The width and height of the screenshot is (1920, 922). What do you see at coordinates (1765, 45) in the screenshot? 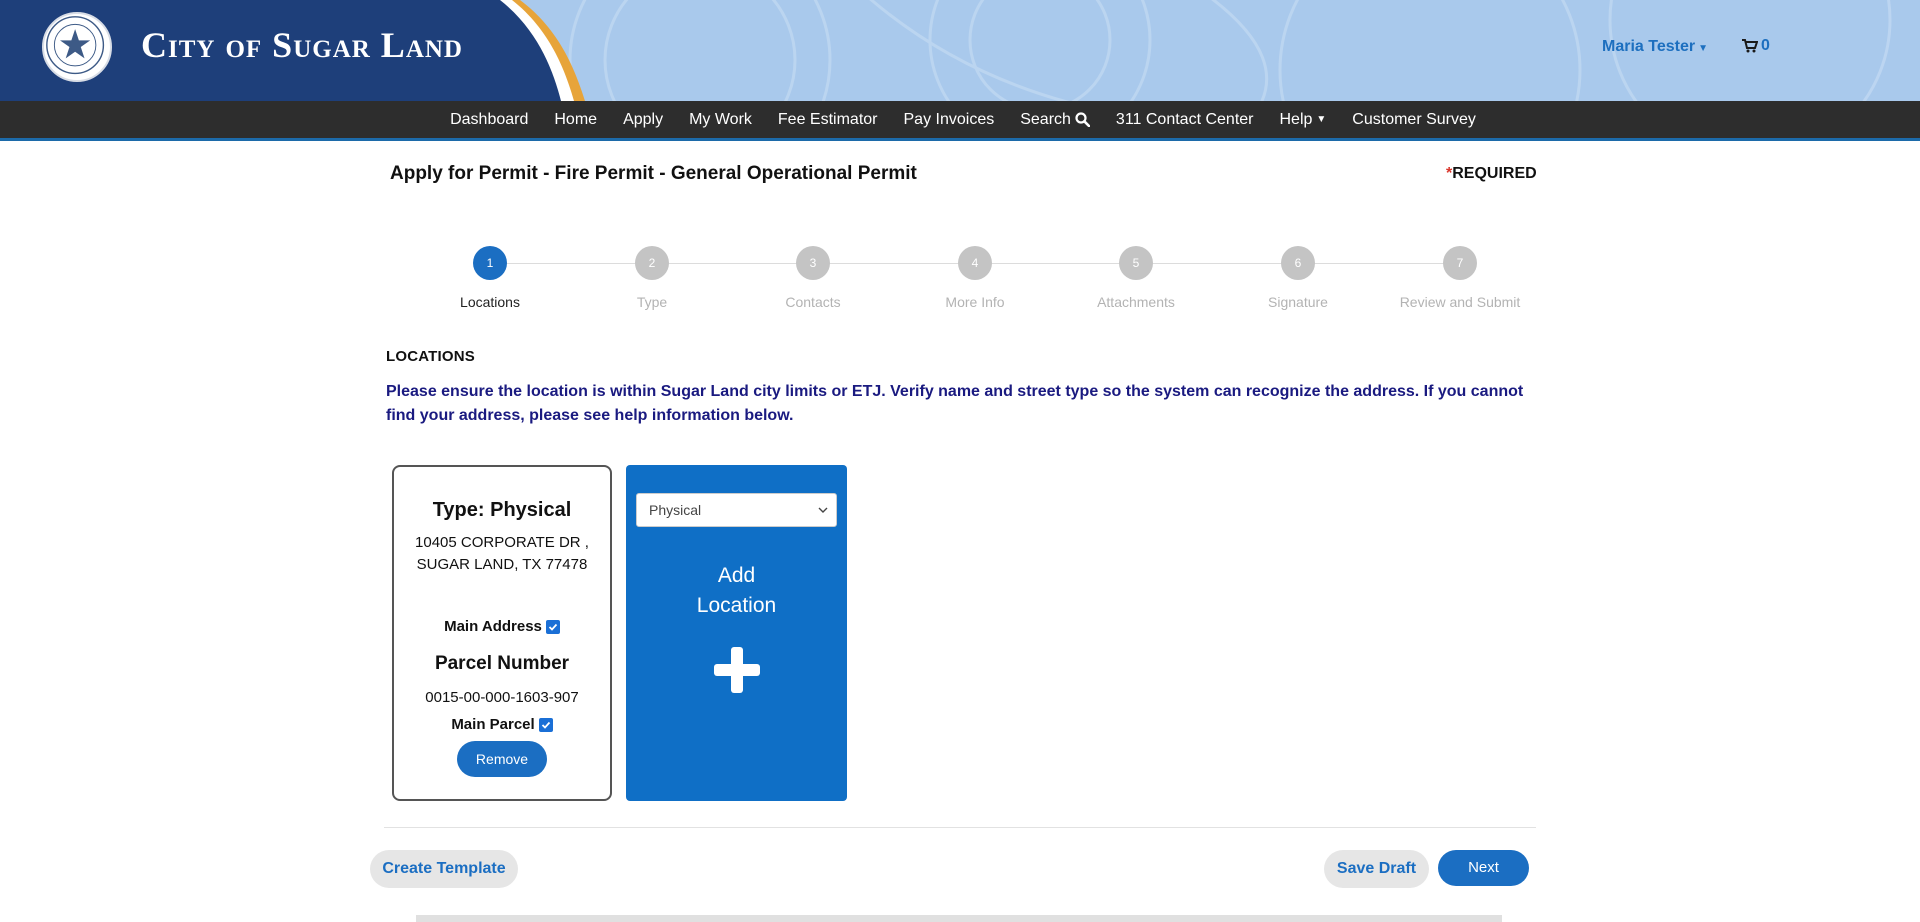
I see `cart-count: 0` at bounding box center [1765, 45].